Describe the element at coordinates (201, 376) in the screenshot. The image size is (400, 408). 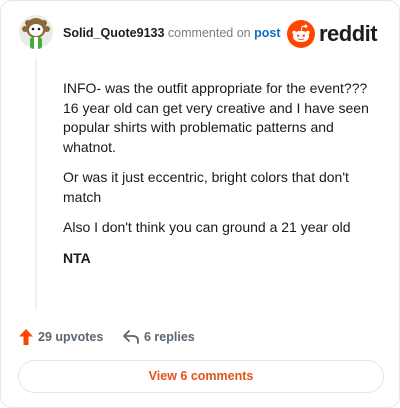
I see `view-comments-button: View 6 comments` at that location.